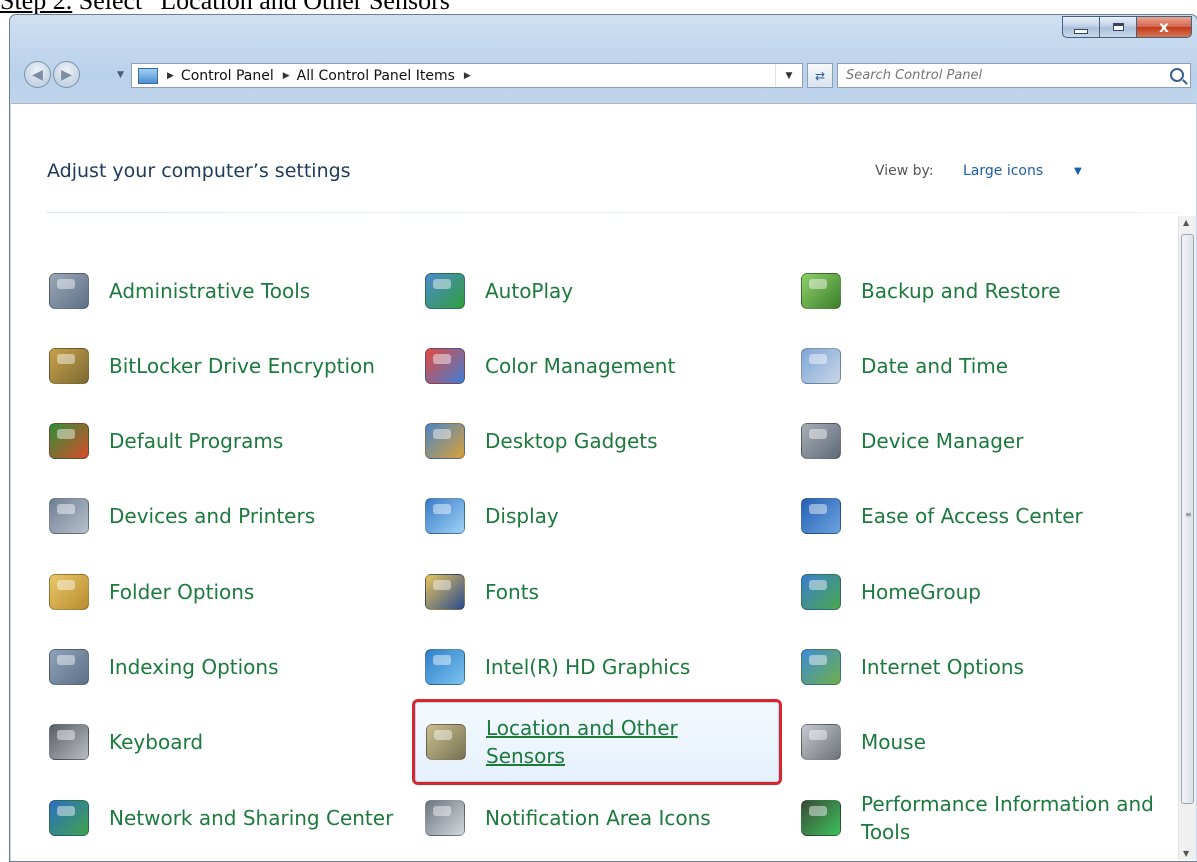 The image size is (1197, 862). What do you see at coordinates (821, 592) in the screenshot?
I see `homegroup-icon` at bounding box center [821, 592].